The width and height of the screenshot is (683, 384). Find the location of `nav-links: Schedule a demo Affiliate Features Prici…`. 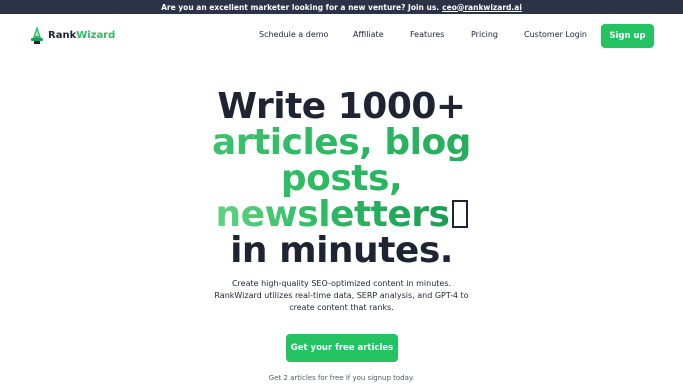

nav-links: Schedule a demo Affiliate Features Prici… is located at coordinates (341, 37).